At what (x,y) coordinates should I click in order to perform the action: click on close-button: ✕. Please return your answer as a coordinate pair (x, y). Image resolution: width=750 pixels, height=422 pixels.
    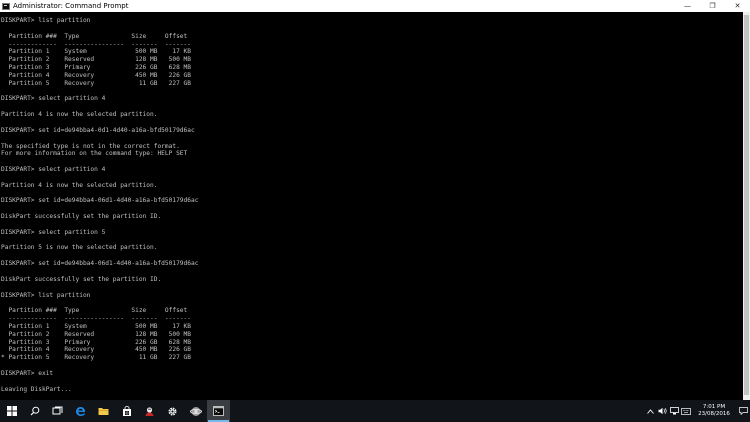
    Looking at the image, I should click on (737, 6).